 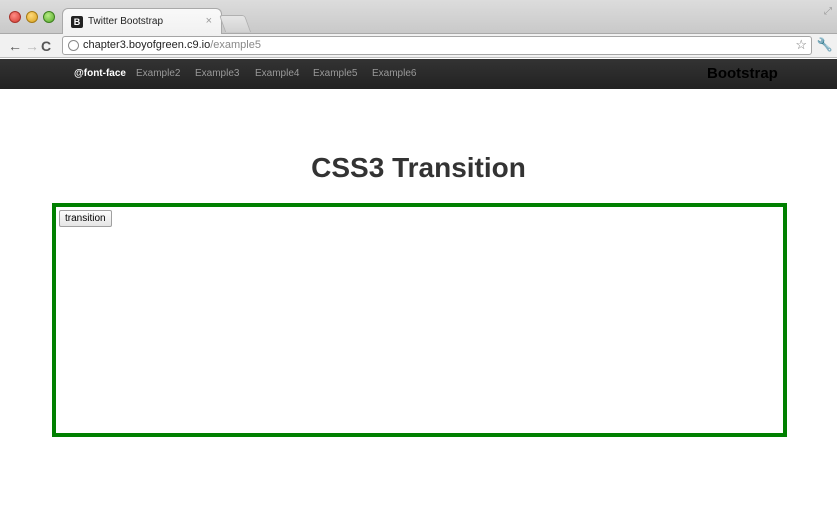 I want to click on page-title: CSS3 Transition, so click(x=418, y=167).